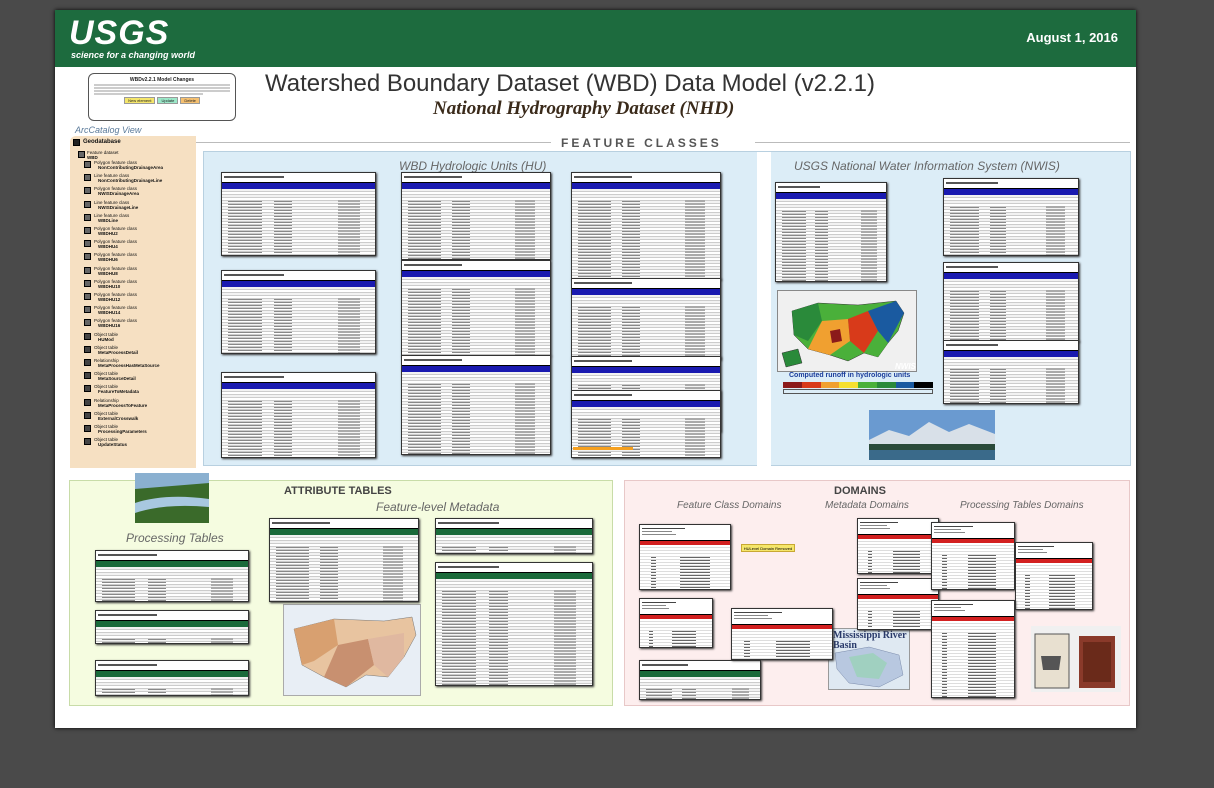 This screenshot has width=1214, height=788. I want to click on tree-item-name: ProcessingParameters, so click(122, 431).